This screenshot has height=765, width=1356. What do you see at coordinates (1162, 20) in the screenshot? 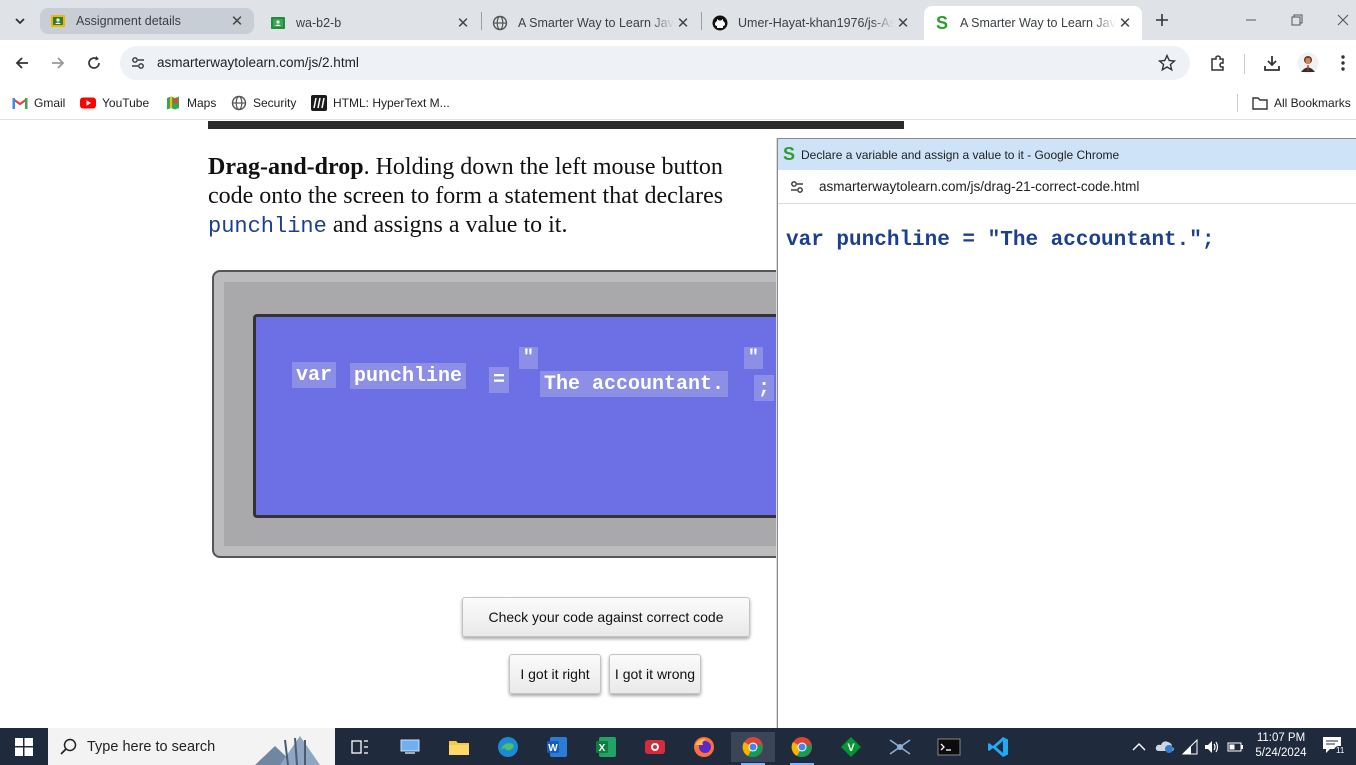
I see `new-tab-button` at bounding box center [1162, 20].